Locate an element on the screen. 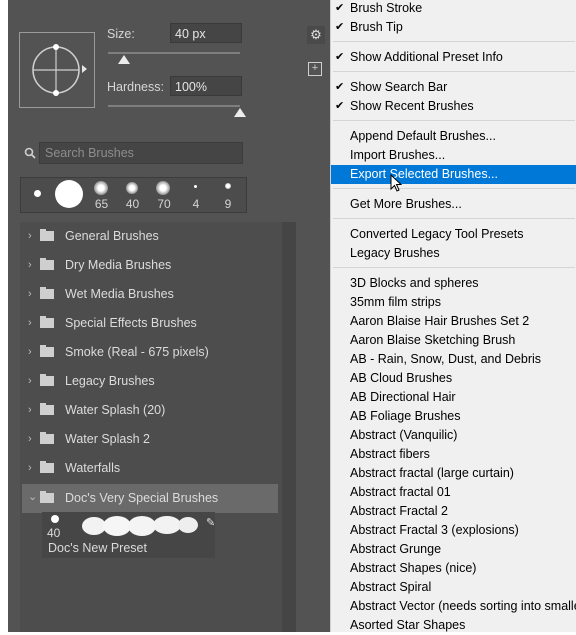 The image size is (576, 635). menu-item-label: Brush Tip is located at coordinates (376, 27).